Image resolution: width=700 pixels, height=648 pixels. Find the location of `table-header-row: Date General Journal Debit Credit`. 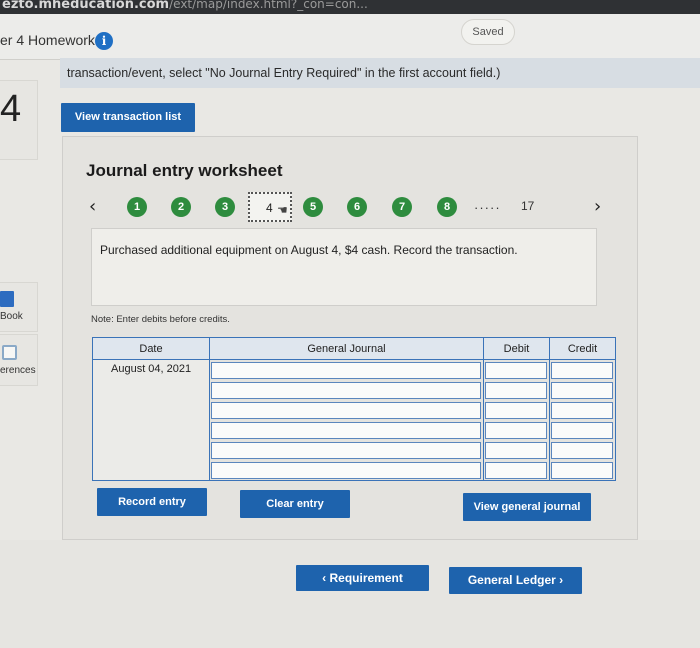

table-header-row: Date General Journal Debit Credit is located at coordinates (354, 349).